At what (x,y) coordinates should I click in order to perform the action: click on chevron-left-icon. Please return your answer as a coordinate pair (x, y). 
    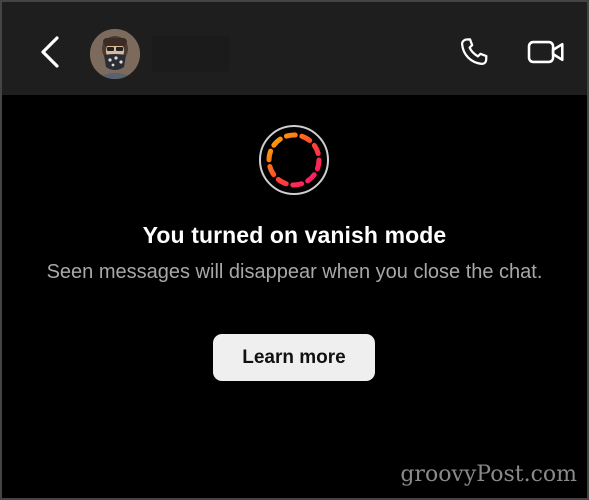
    Looking at the image, I should click on (50, 52).